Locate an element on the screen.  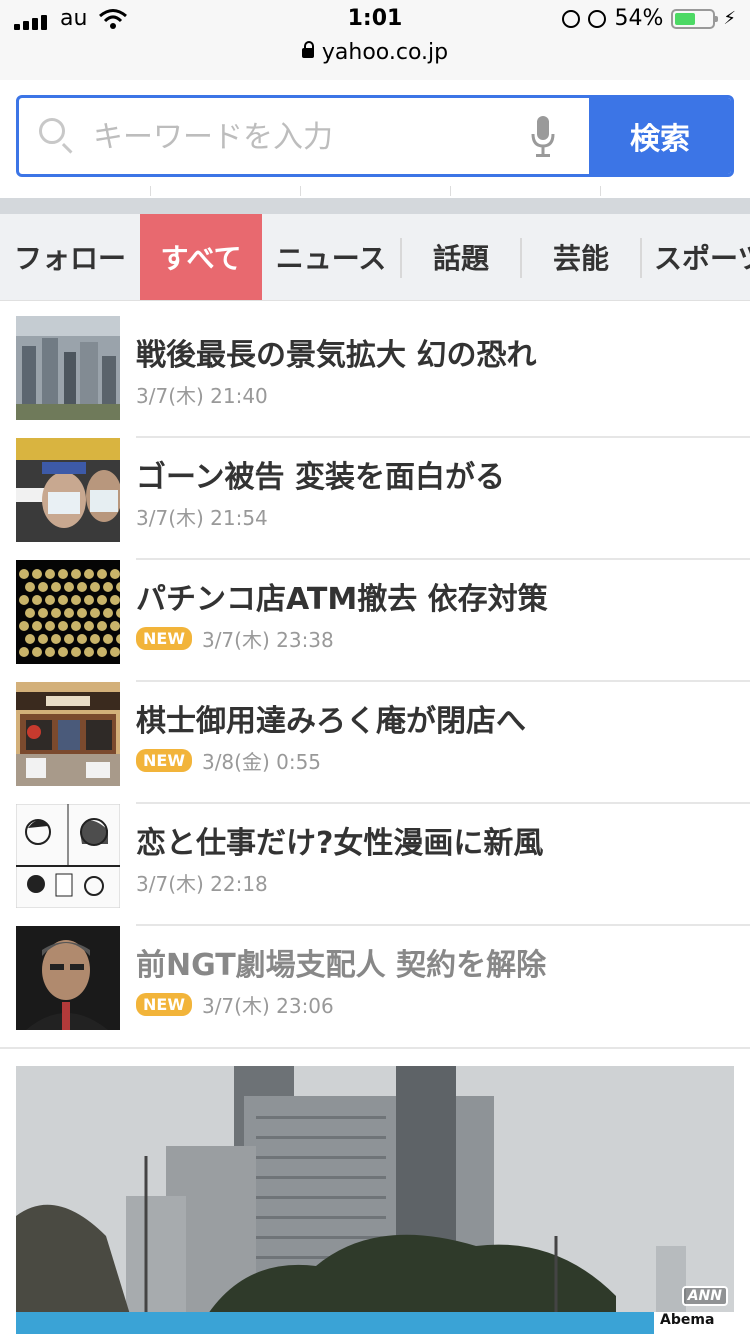
search-box: 検索 is located at coordinates (375, 136).